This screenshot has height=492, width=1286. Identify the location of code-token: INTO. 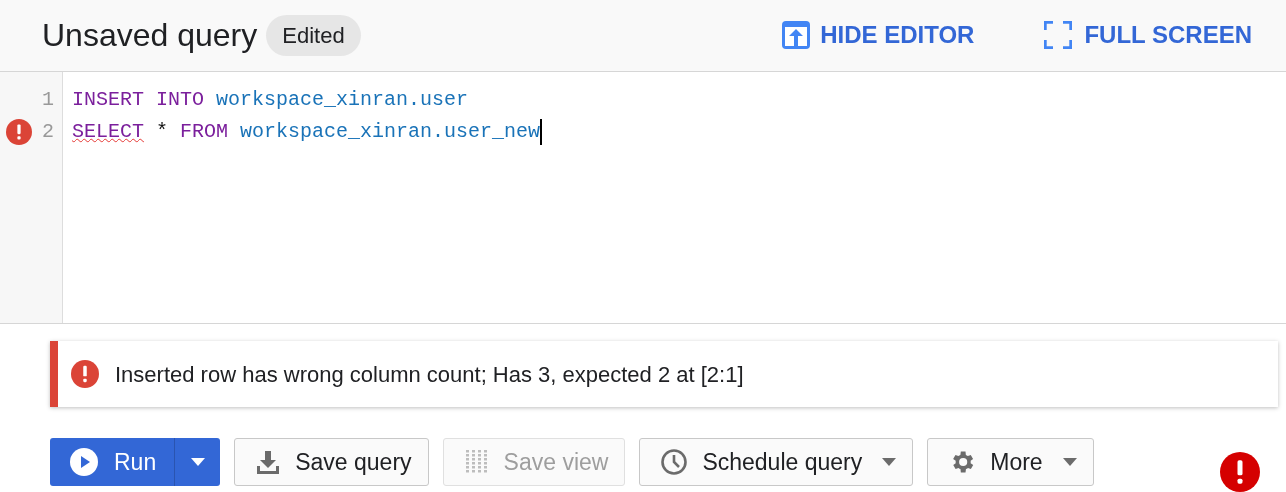
(180, 99).